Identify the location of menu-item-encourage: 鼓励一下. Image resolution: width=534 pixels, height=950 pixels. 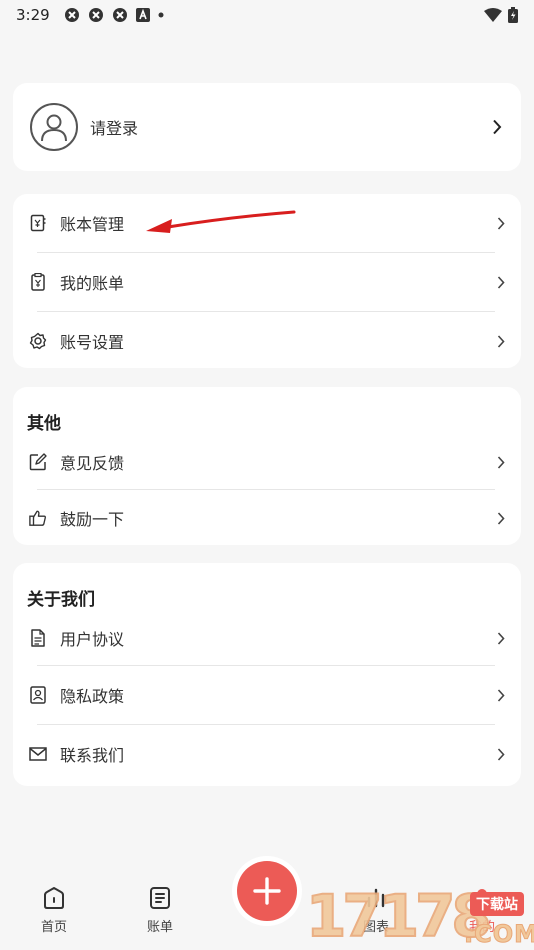
(267, 518).